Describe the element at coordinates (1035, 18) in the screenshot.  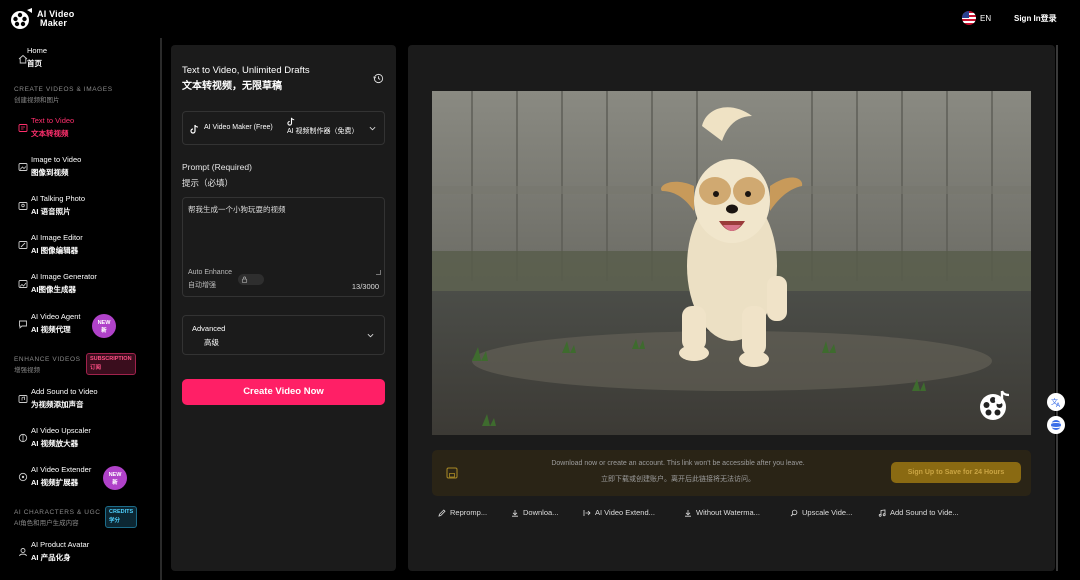
I see `sign-in-button: Sign In登录` at that location.